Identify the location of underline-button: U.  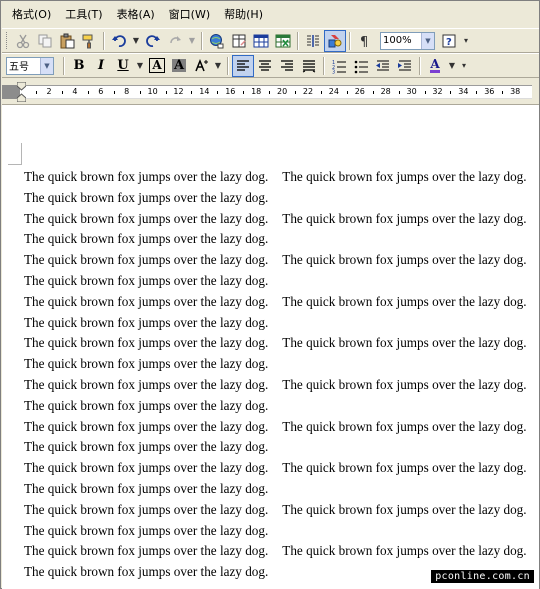
(123, 66).